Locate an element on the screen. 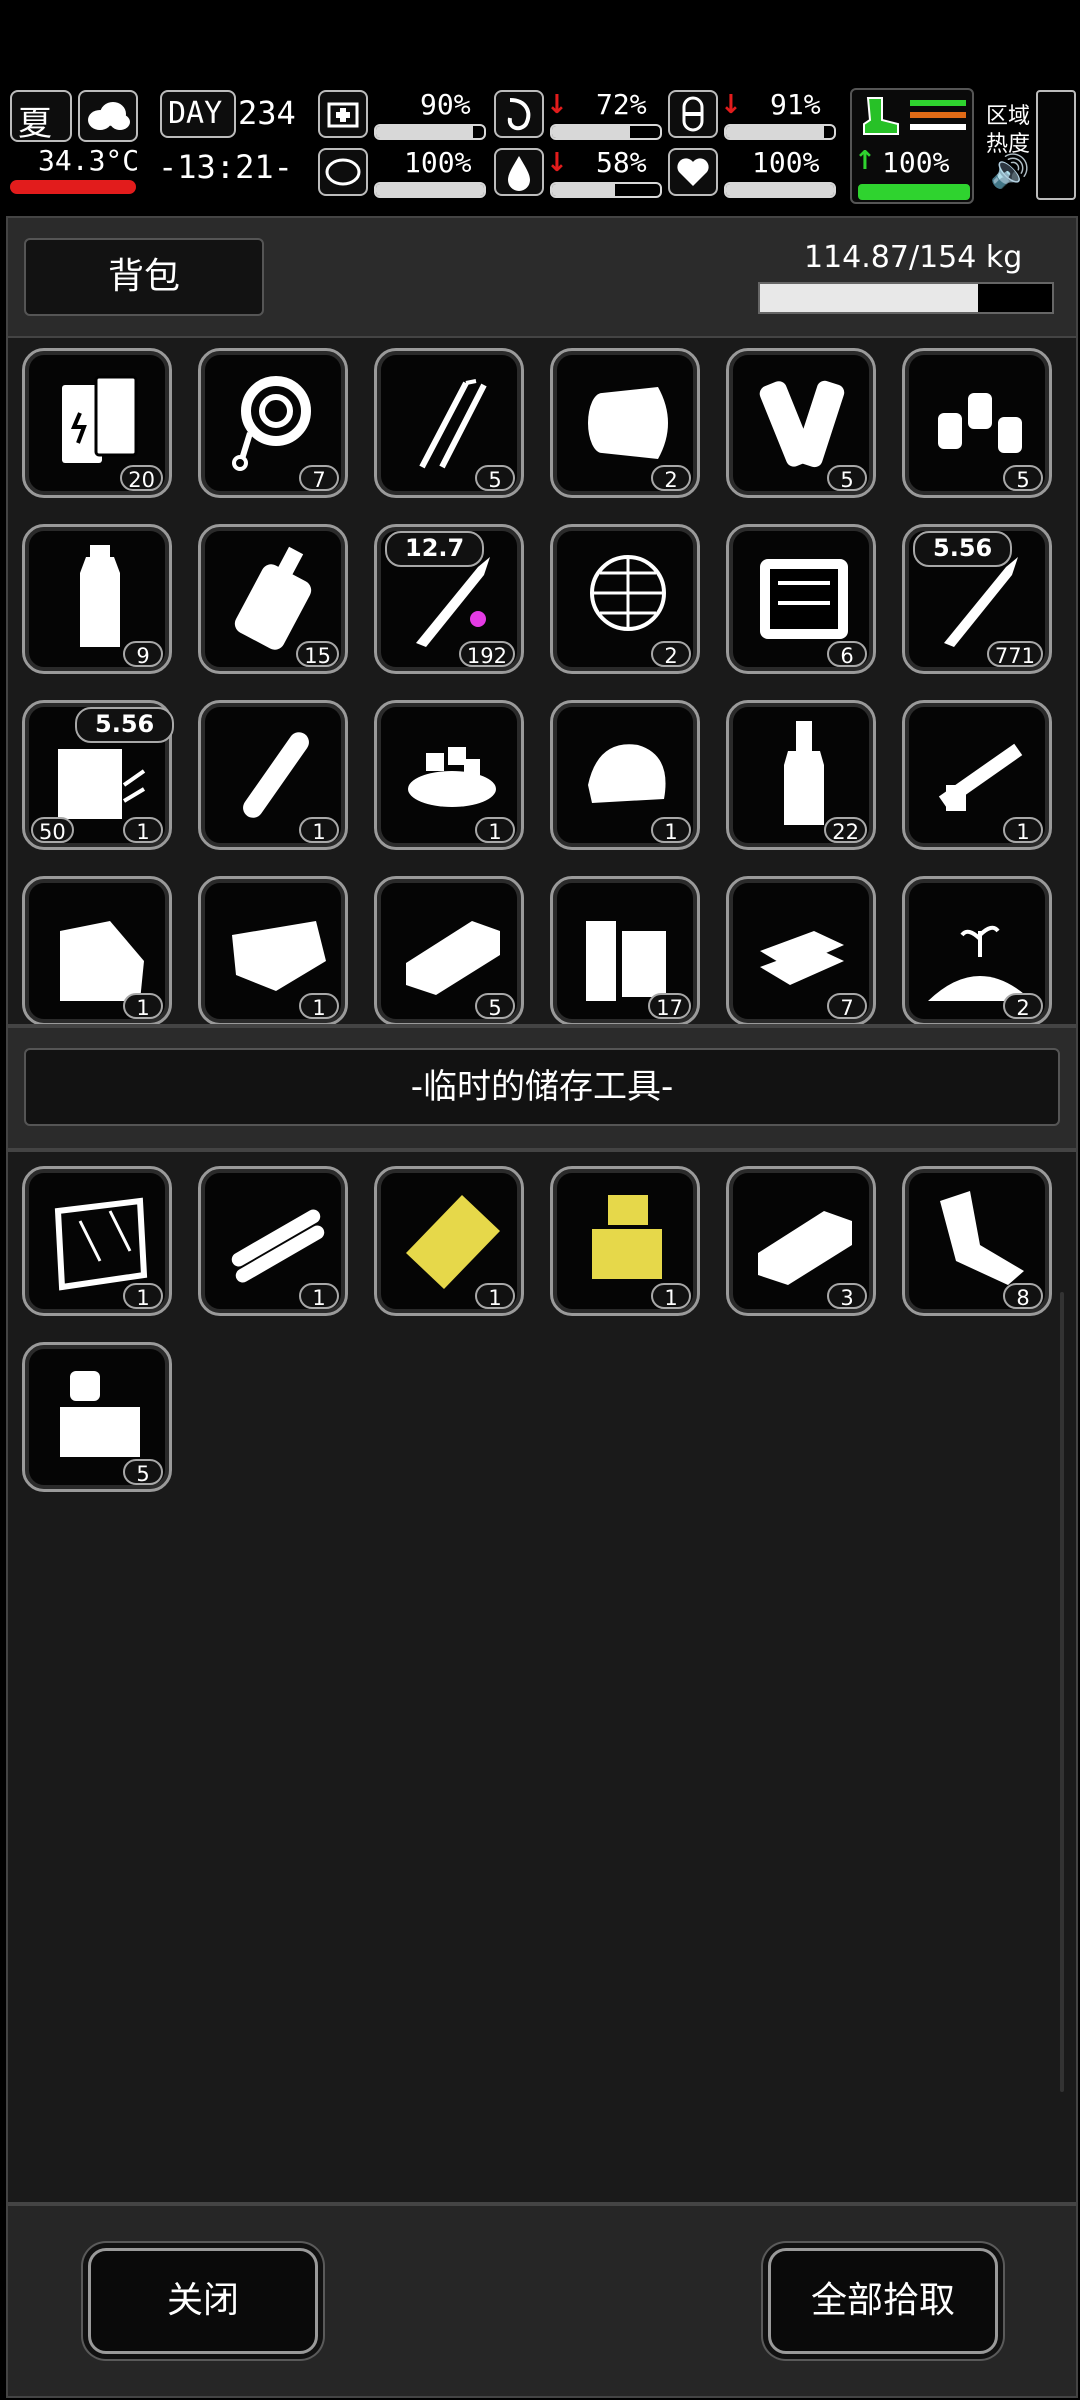 Image resolution: width=1080 pixels, height=2400 pixels. sleep-capsule-icon is located at coordinates (693, 114).